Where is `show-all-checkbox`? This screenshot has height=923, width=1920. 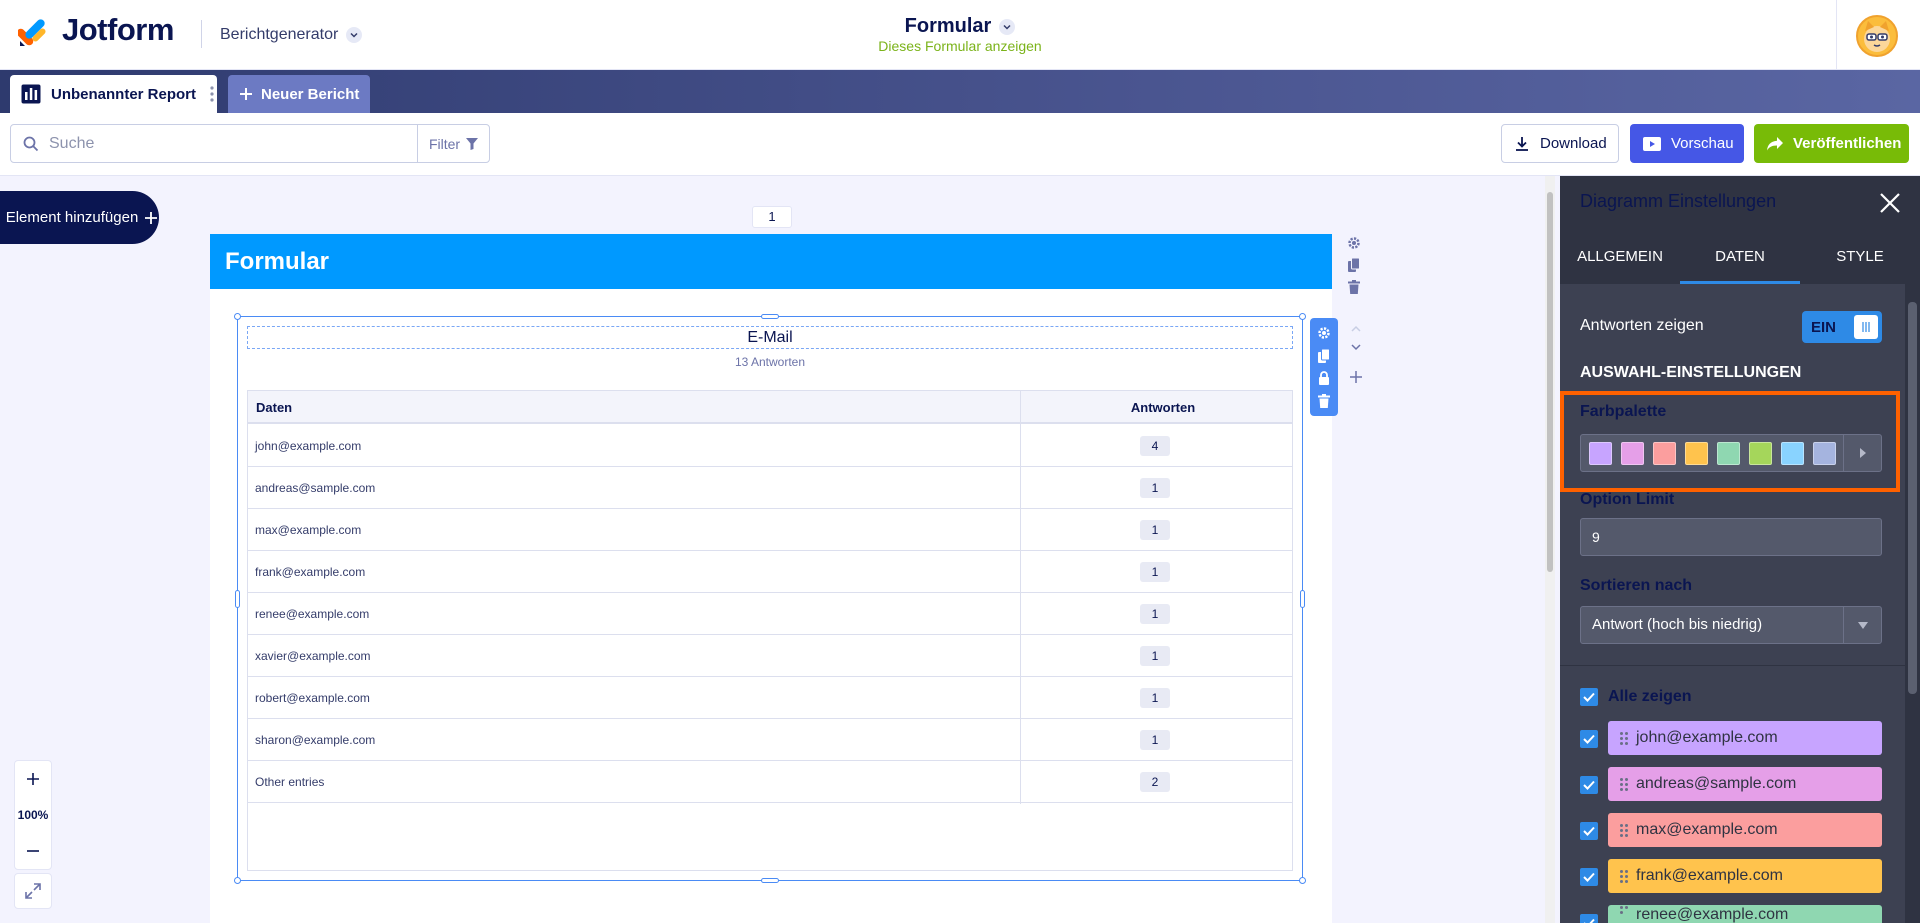
show-all-checkbox is located at coordinates (1589, 697).